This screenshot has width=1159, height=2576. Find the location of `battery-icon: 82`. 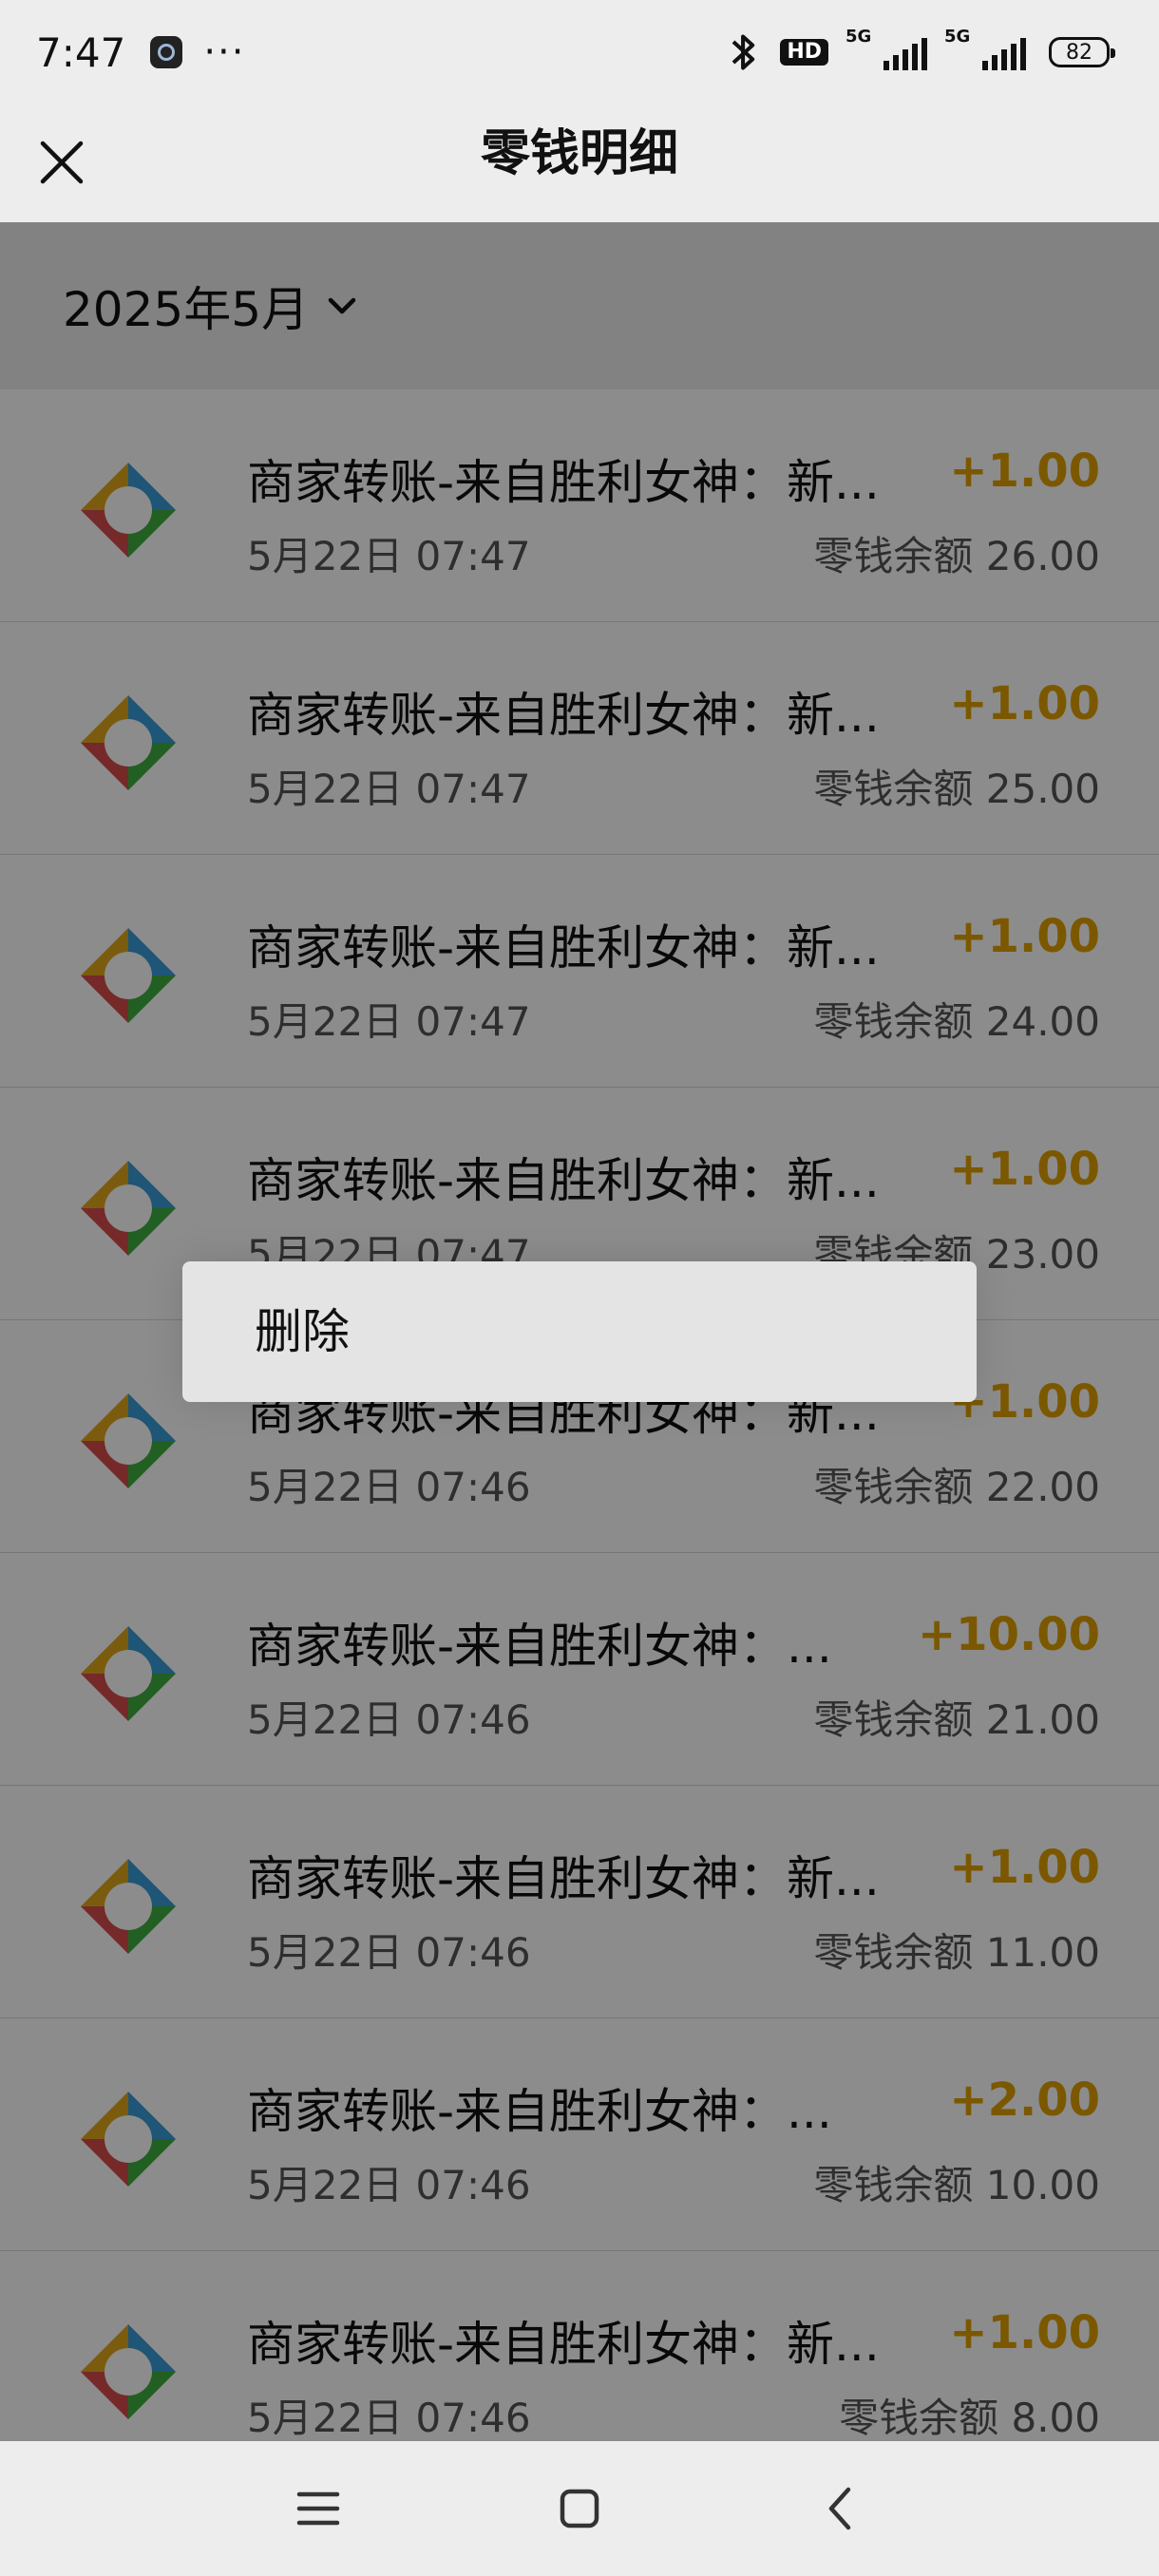

battery-icon: 82 is located at coordinates (1082, 52).